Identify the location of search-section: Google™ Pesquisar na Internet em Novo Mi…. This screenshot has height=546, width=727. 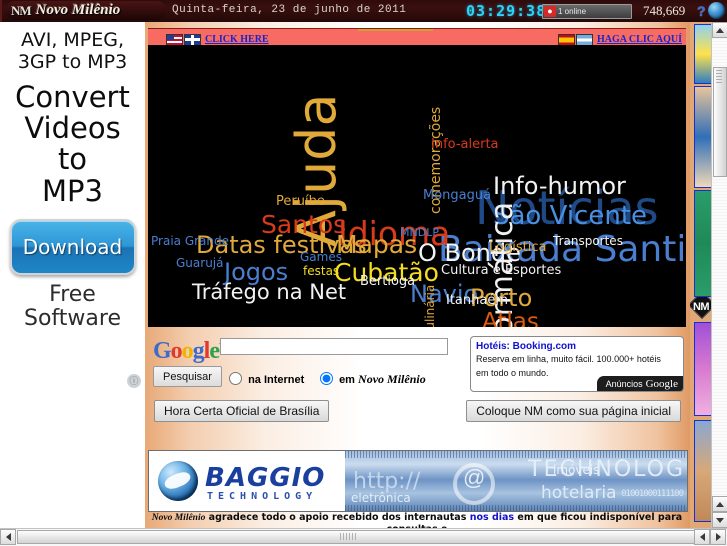
(417, 363).